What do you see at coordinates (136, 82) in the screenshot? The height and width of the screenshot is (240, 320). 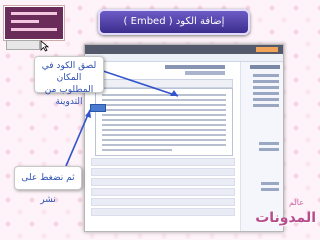 I see `arrow-to-code` at bounding box center [136, 82].